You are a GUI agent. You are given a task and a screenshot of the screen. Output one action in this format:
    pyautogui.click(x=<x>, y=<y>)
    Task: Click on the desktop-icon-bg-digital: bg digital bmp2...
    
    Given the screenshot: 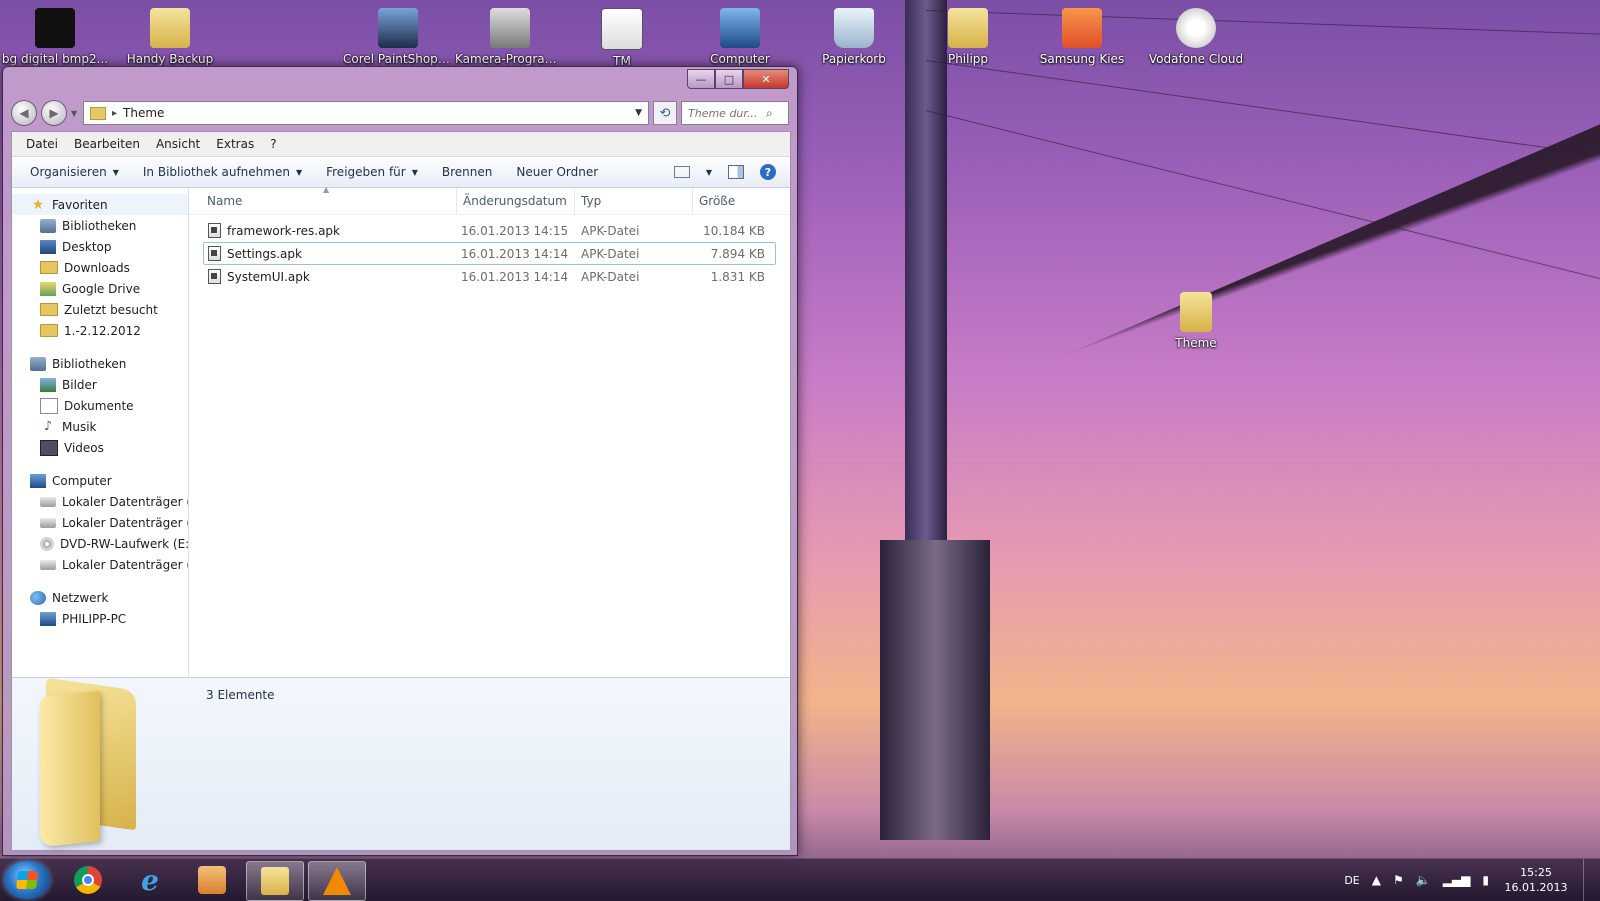 What is the action you would take?
    pyautogui.click(x=55, y=37)
    